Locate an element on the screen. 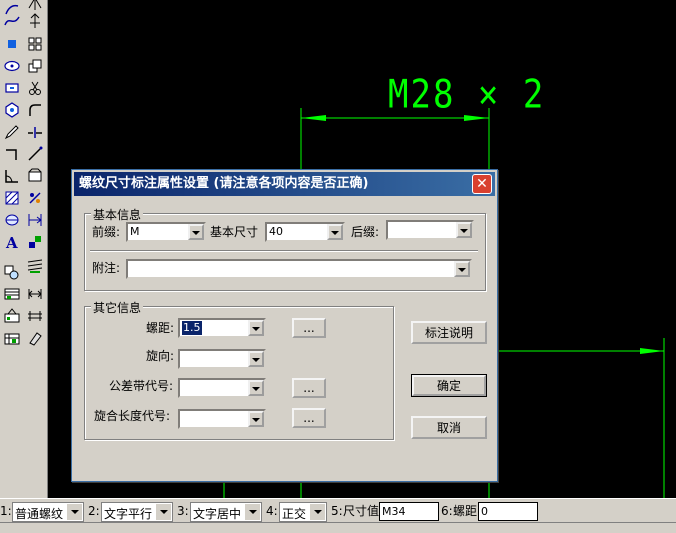 This screenshot has height=533, width=676. text-alignment-combo: 文字平行 is located at coordinates (137, 512).